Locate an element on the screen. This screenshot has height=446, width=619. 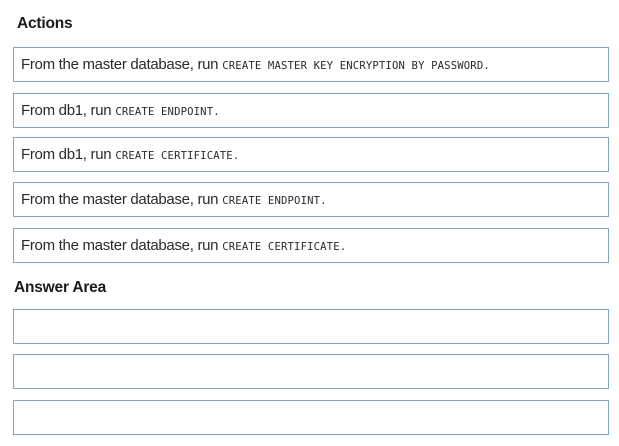
answer-area-title: Answer Area is located at coordinates (60, 287).